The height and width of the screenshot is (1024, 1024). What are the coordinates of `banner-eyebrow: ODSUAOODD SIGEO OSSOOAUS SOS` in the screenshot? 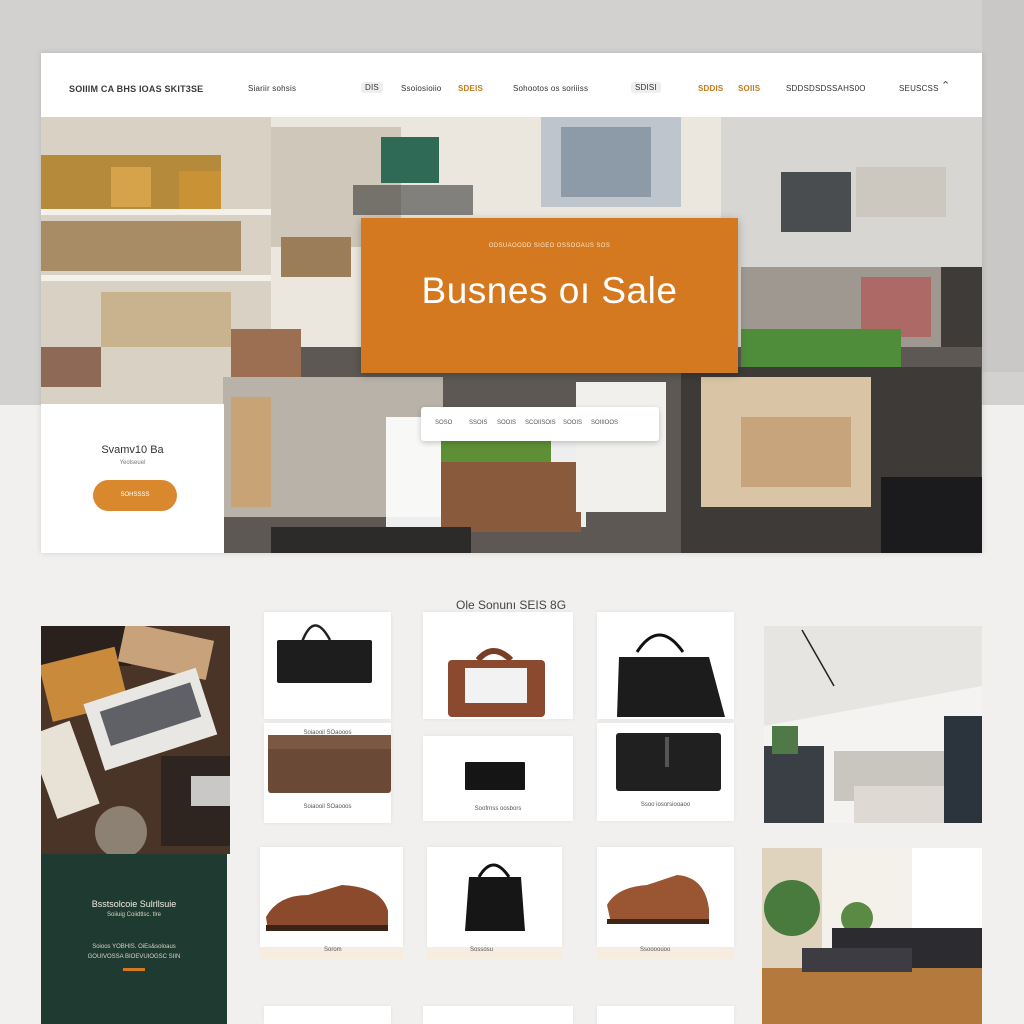 It's located at (549, 246).